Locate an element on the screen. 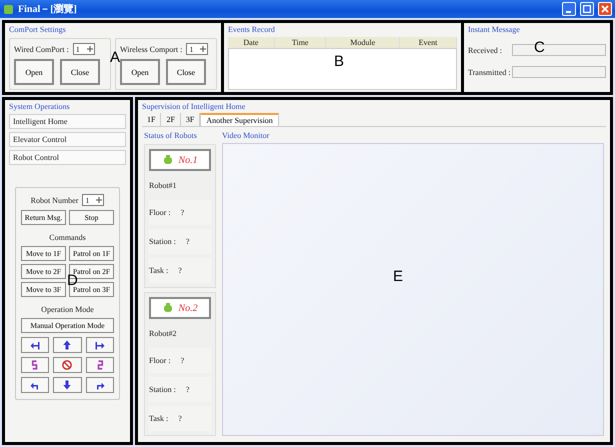 The height and width of the screenshot is (447, 615). robot-name: Robot#2 is located at coordinates (163, 334).